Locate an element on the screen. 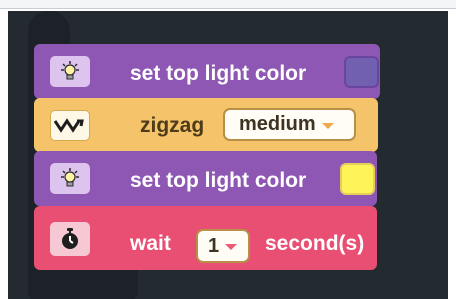 Image resolution: width=456 pixels, height=299 pixels. block-label: wait is located at coordinates (150, 243).